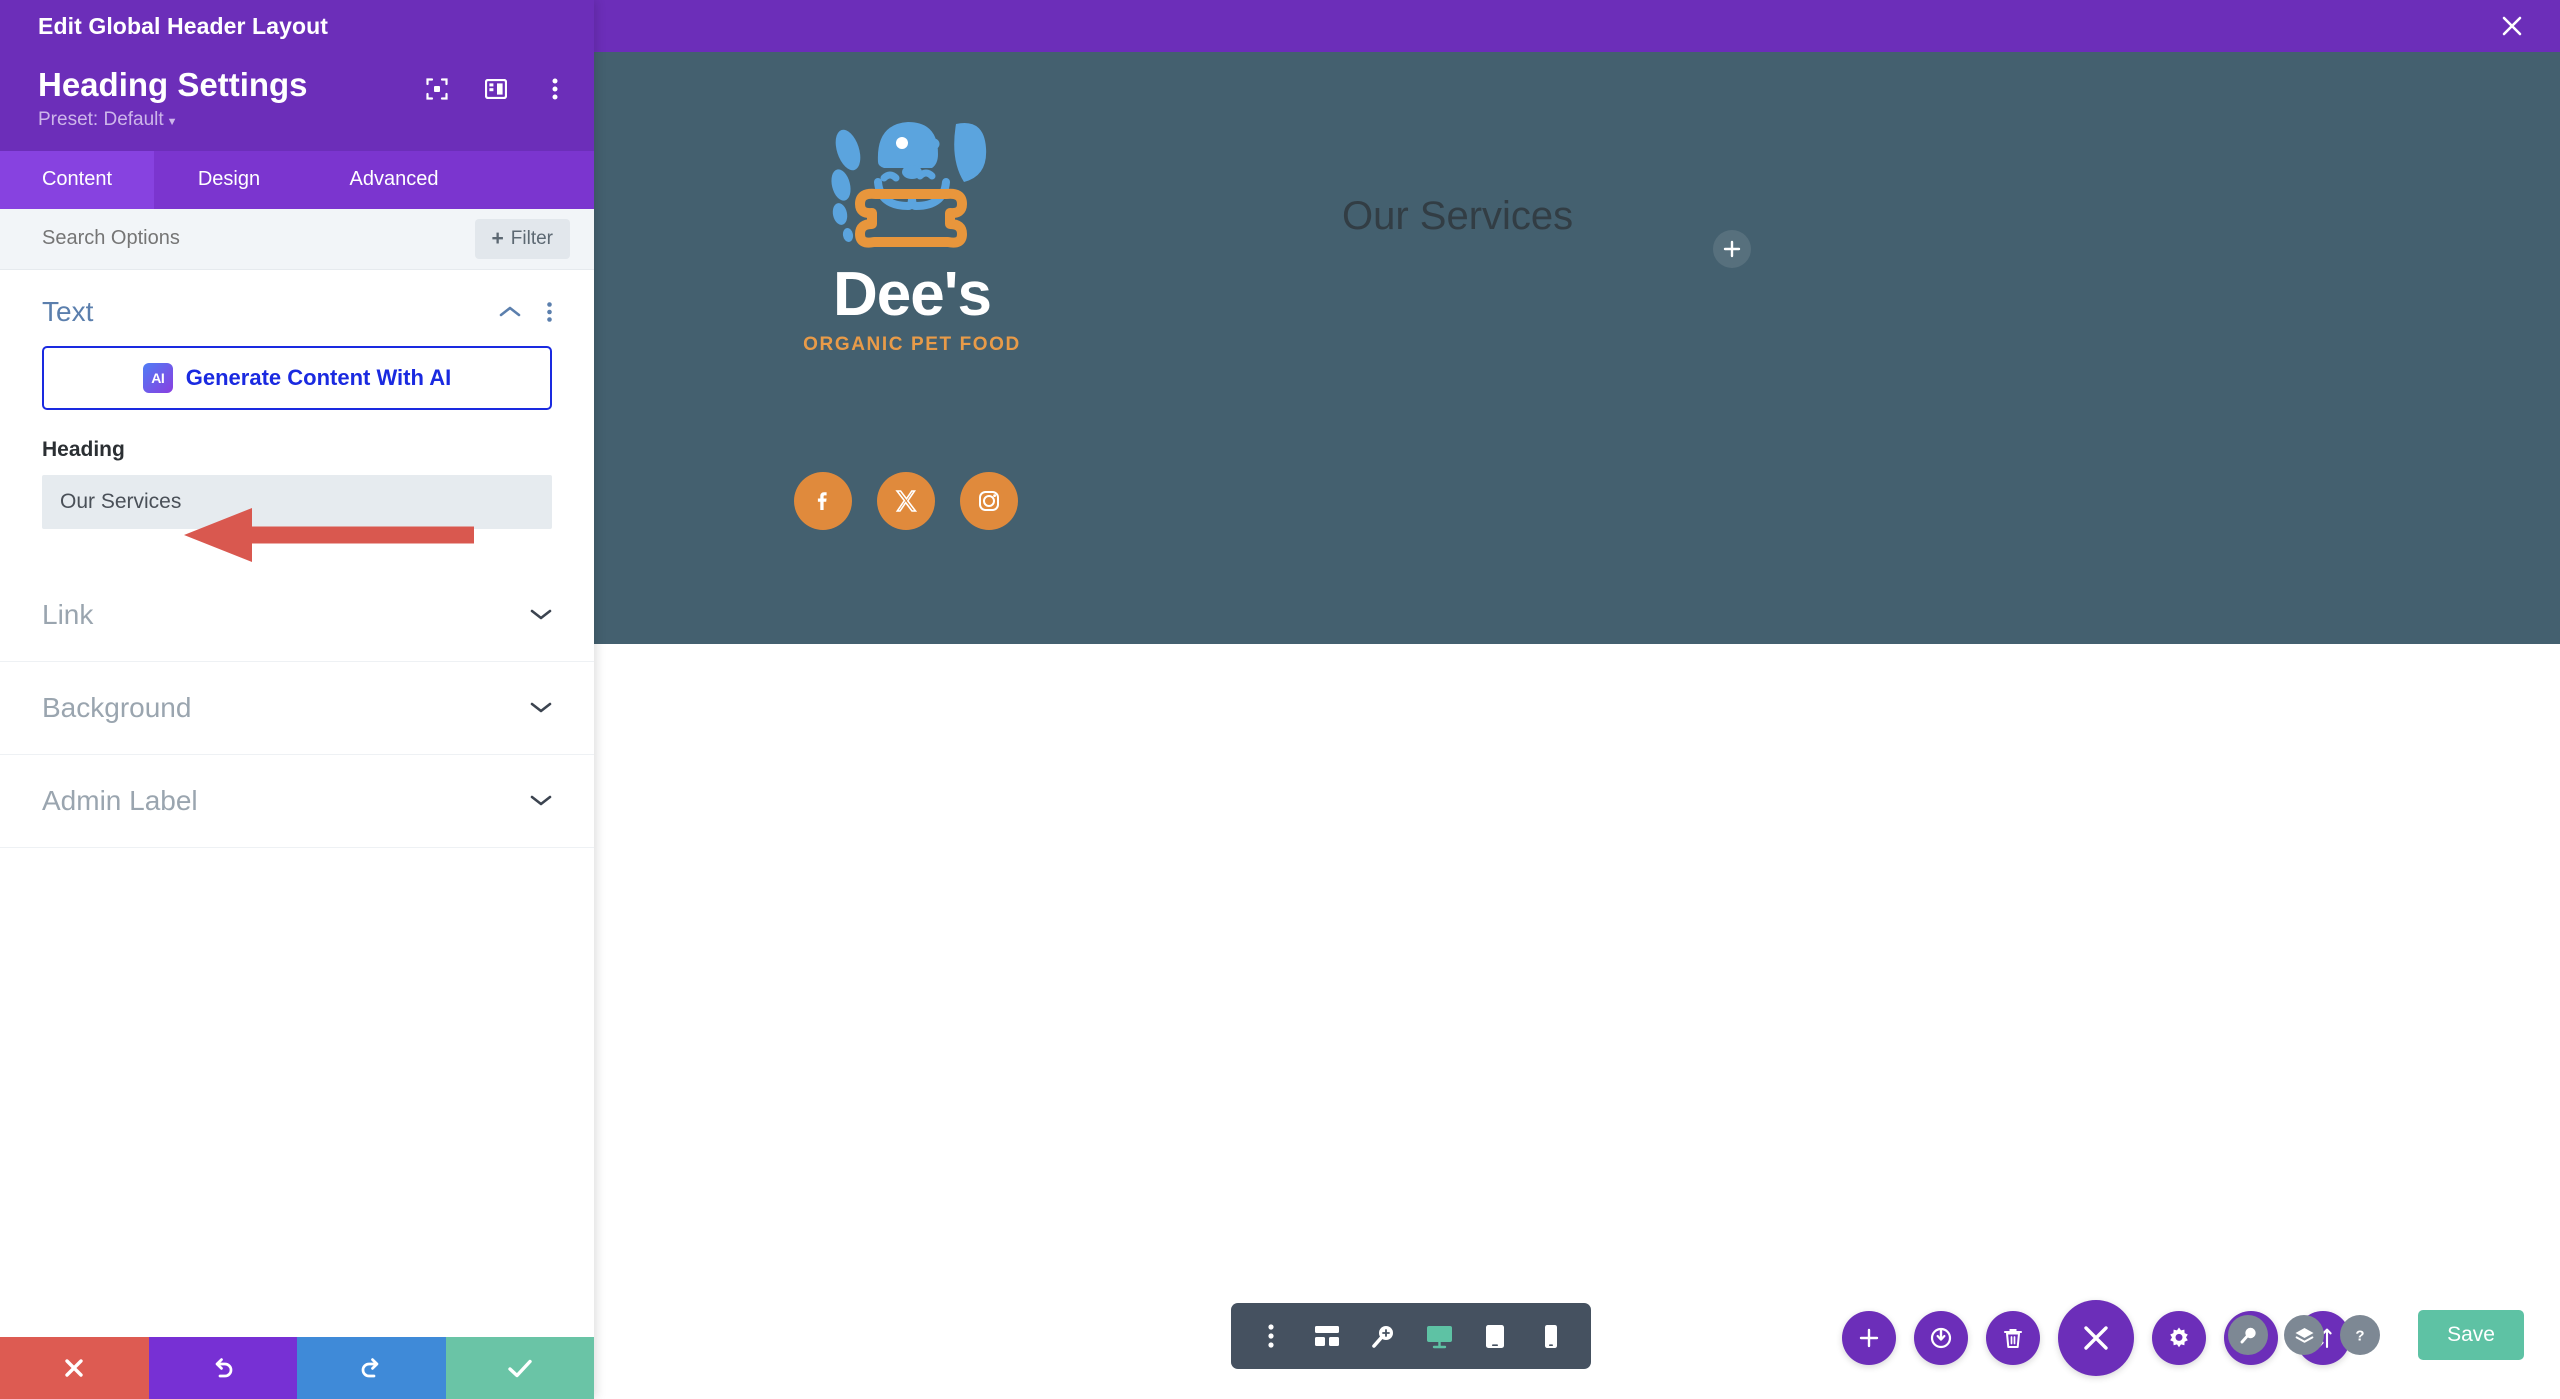  I want to click on add-module-button, so click(1732, 249).